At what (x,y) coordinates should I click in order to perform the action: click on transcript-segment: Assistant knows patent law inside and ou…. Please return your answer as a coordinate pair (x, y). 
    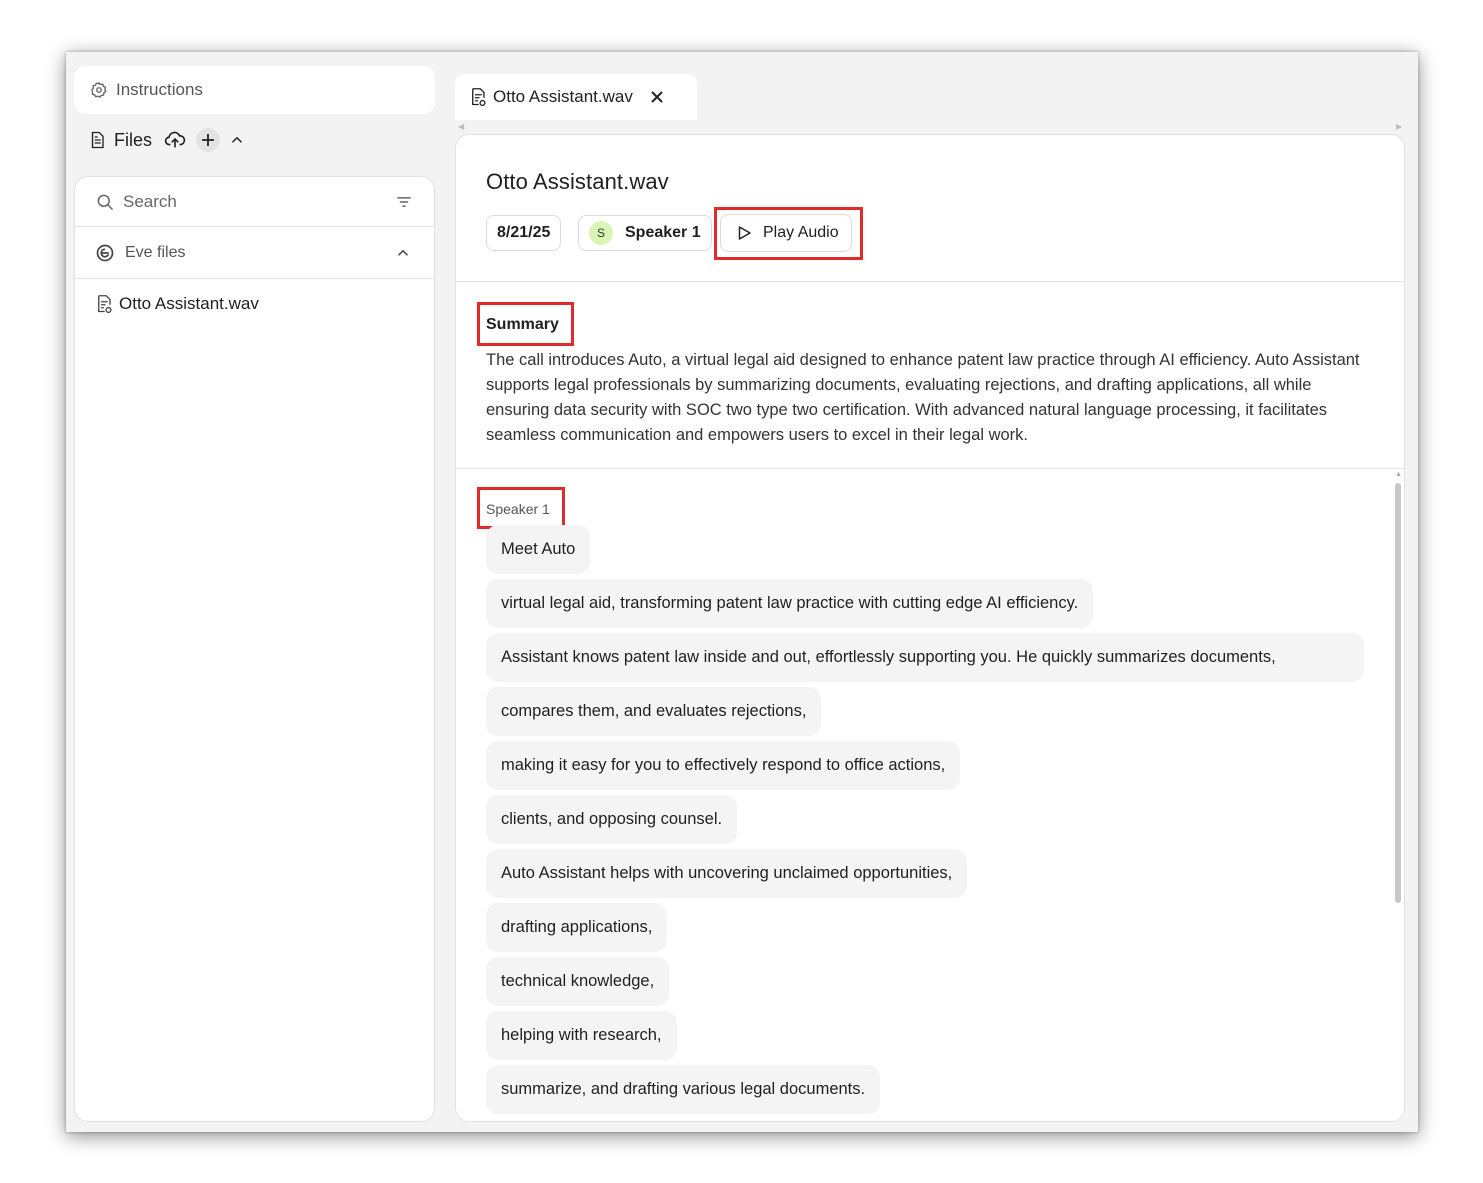
    Looking at the image, I should click on (925, 657).